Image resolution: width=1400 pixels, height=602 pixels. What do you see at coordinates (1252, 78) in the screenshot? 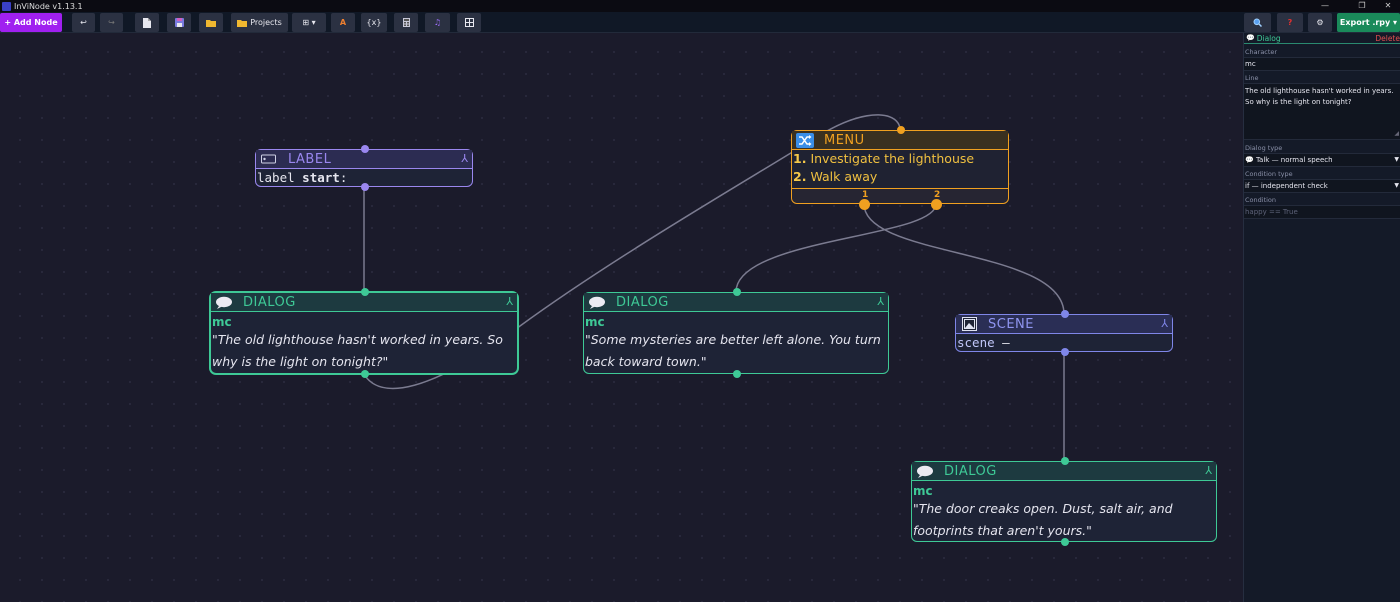
I see `line-label: Line` at bounding box center [1252, 78].